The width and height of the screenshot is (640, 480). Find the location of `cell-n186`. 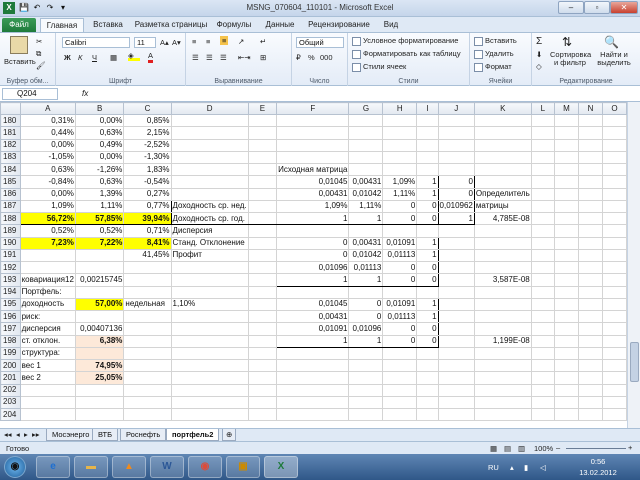

cell-n186 is located at coordinates (590, 194).